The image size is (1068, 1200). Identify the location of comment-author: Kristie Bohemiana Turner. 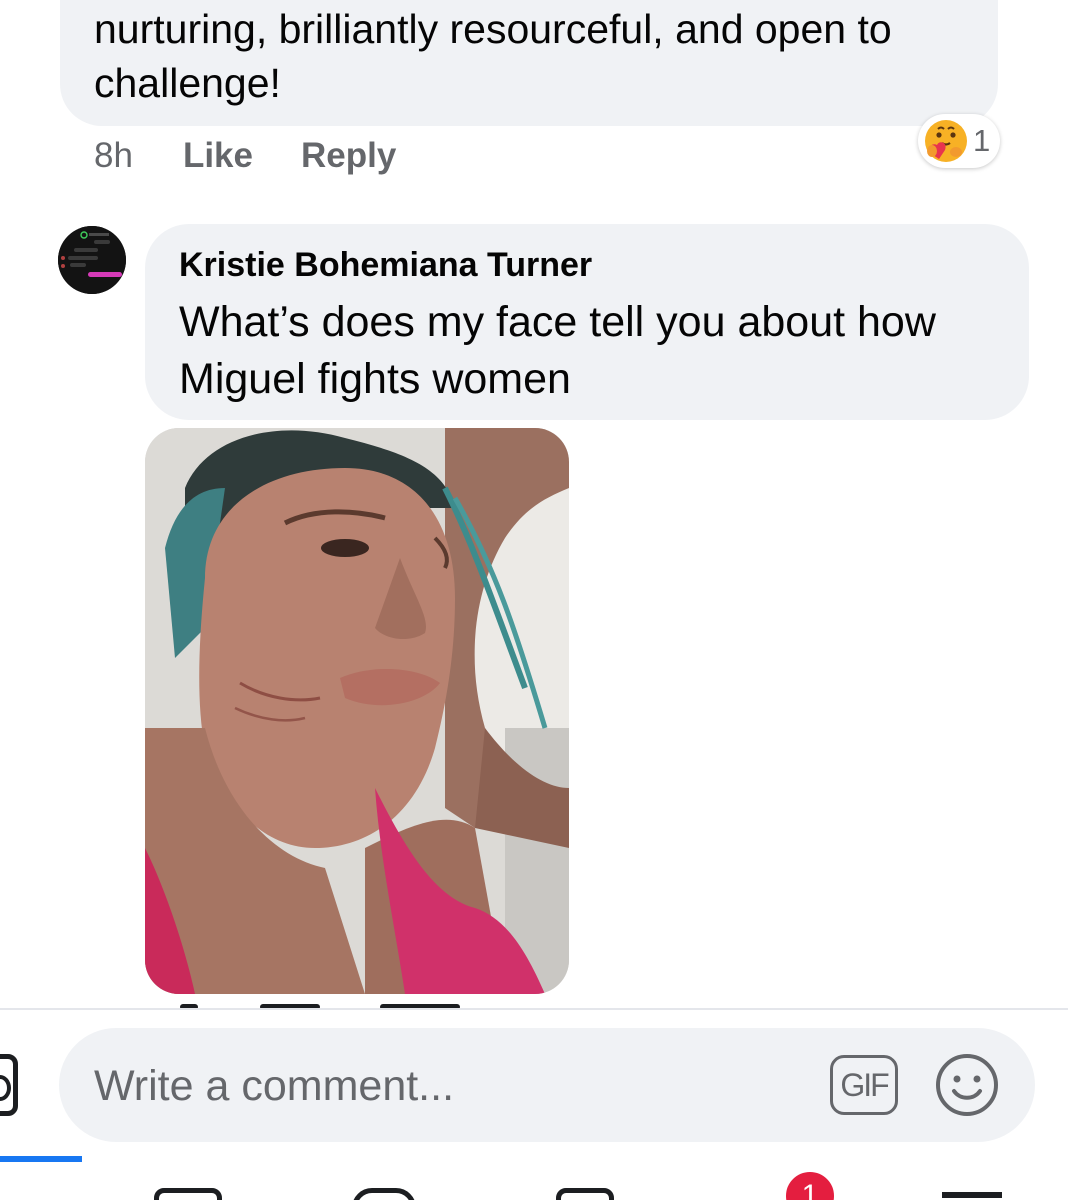
(385, 265).